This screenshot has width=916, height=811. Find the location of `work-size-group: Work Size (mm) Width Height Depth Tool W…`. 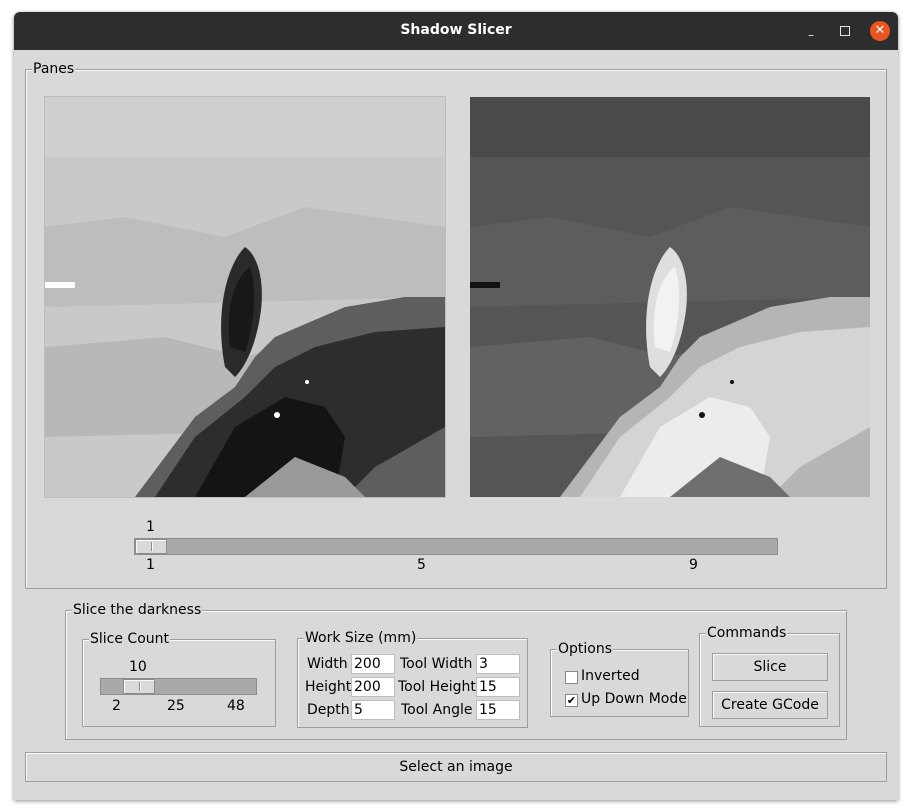

work-size-group: Work Size (mm) Width Height Depth Tool W… is located at coordinates (412, 679).